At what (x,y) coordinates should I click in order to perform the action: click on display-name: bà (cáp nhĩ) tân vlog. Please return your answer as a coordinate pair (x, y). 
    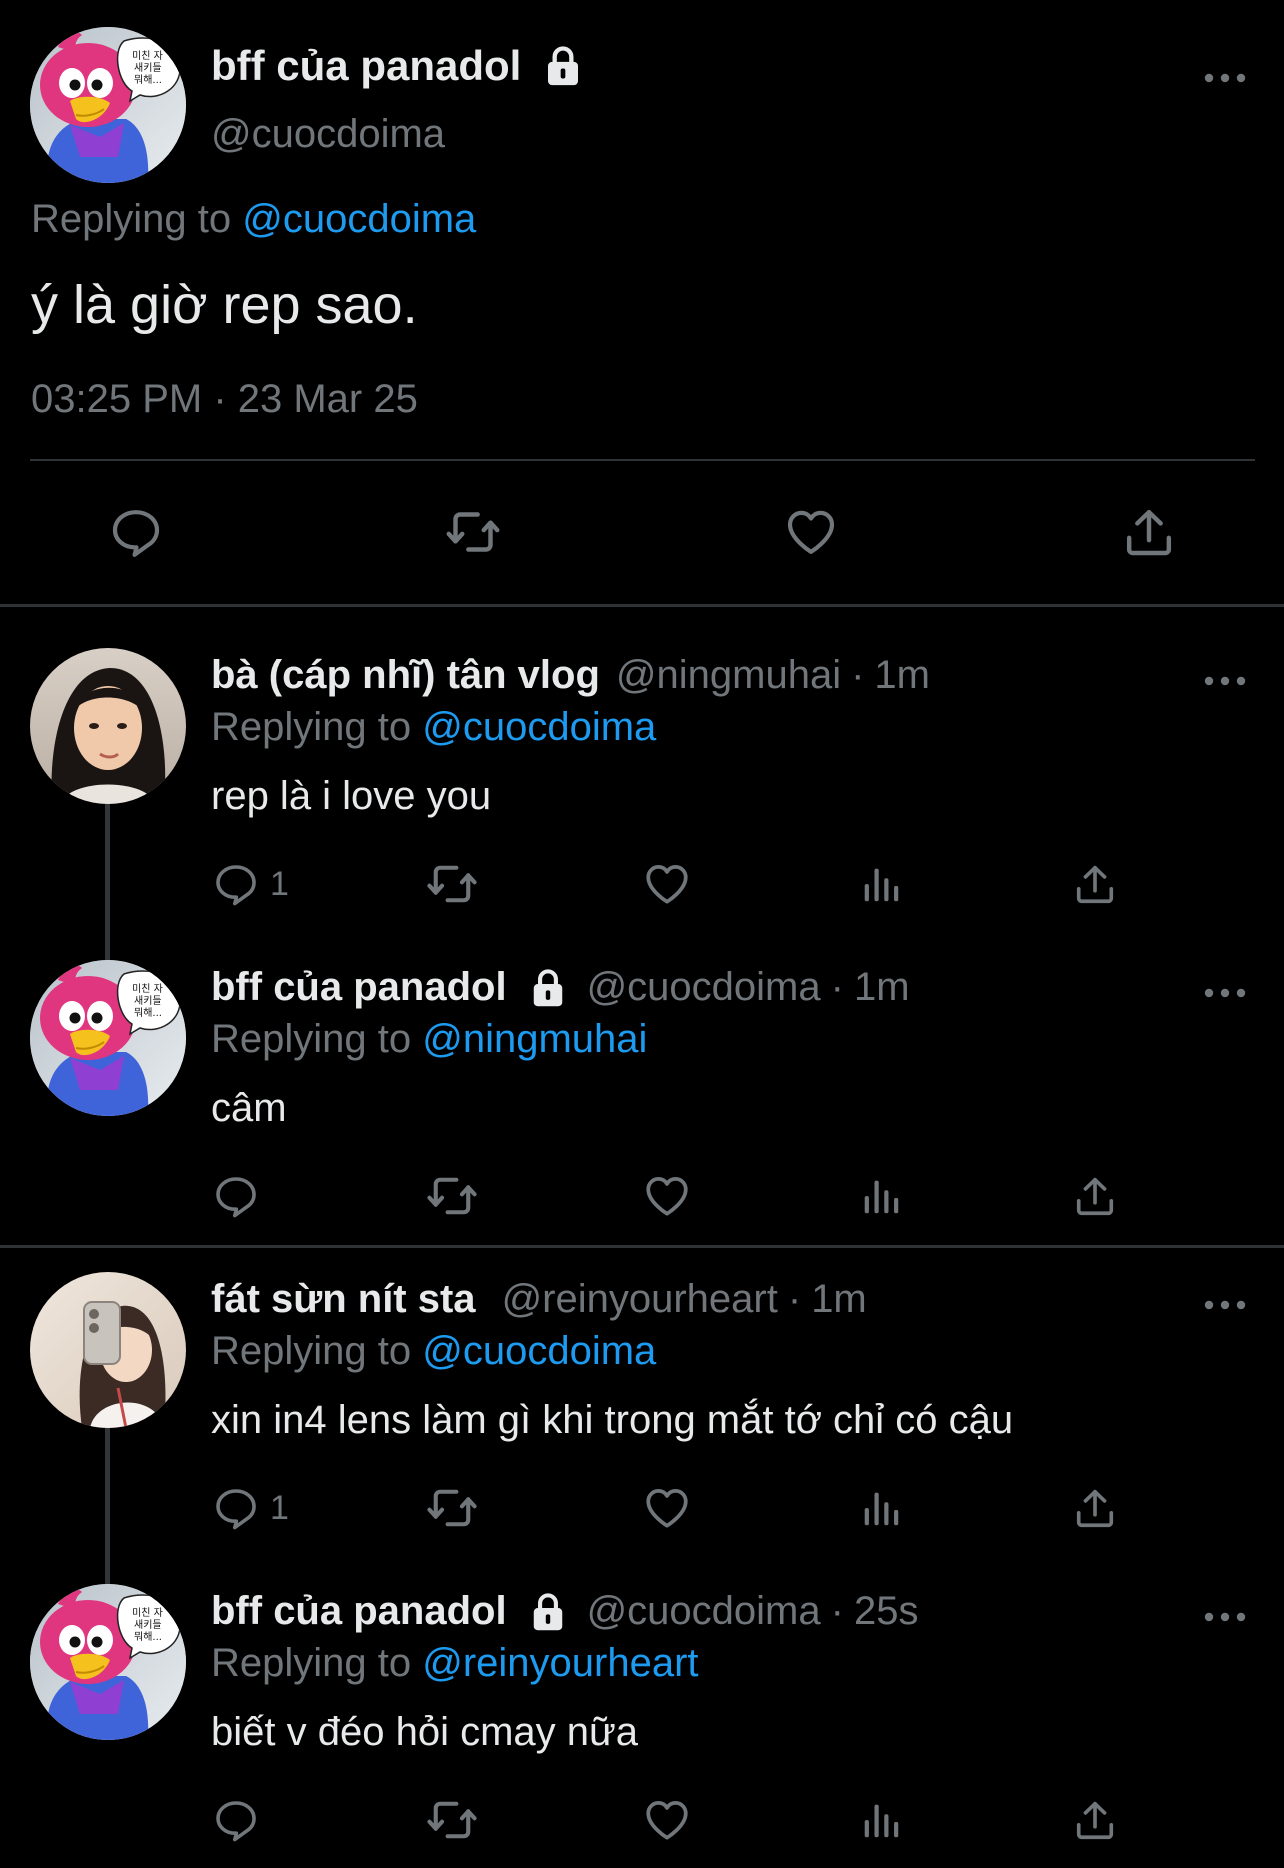
    Looking at the image, I should click on (405, 675).